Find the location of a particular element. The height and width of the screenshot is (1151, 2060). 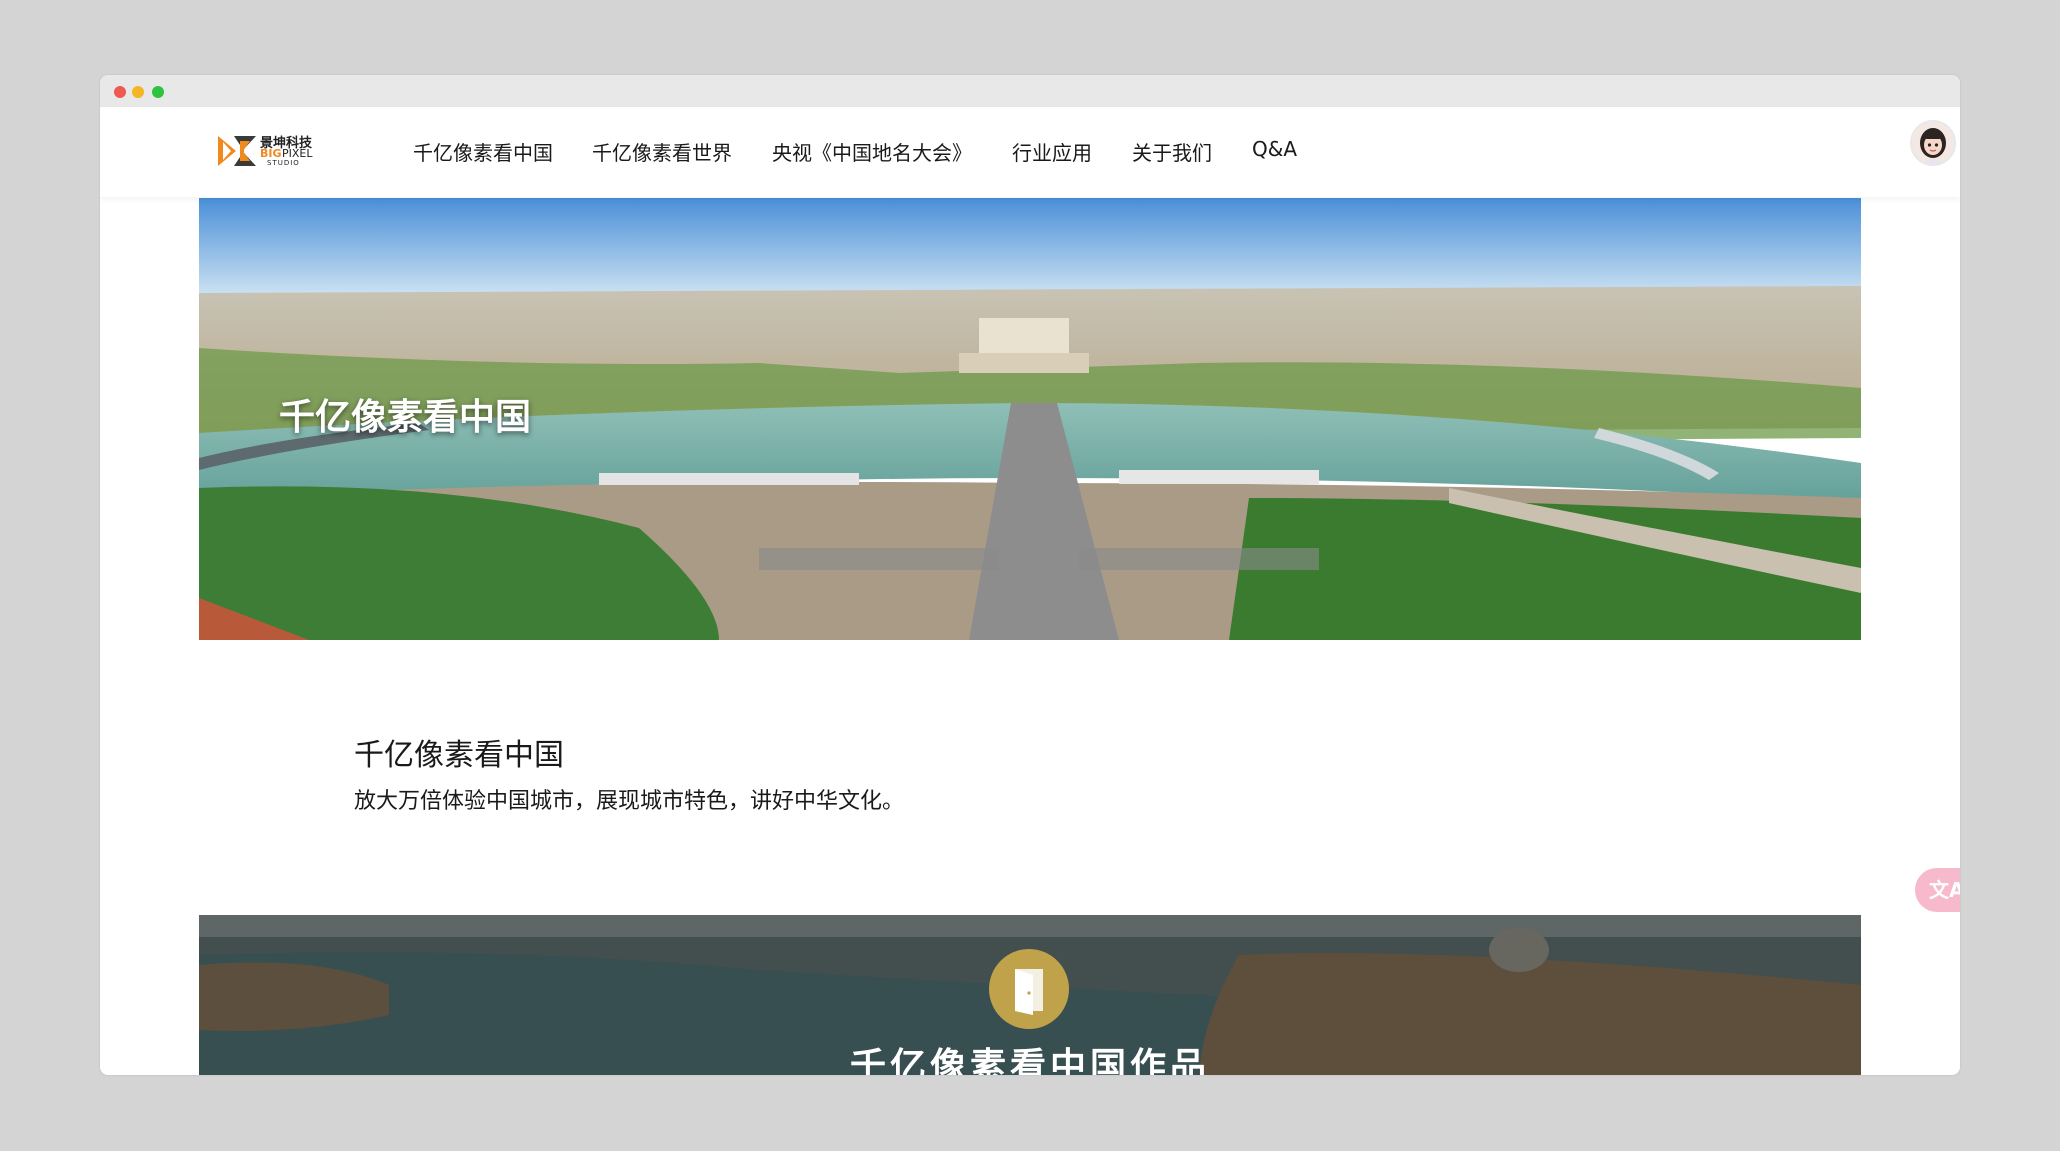

intro-title: 千亿像素看中国 is located at coordinates (459, 755).